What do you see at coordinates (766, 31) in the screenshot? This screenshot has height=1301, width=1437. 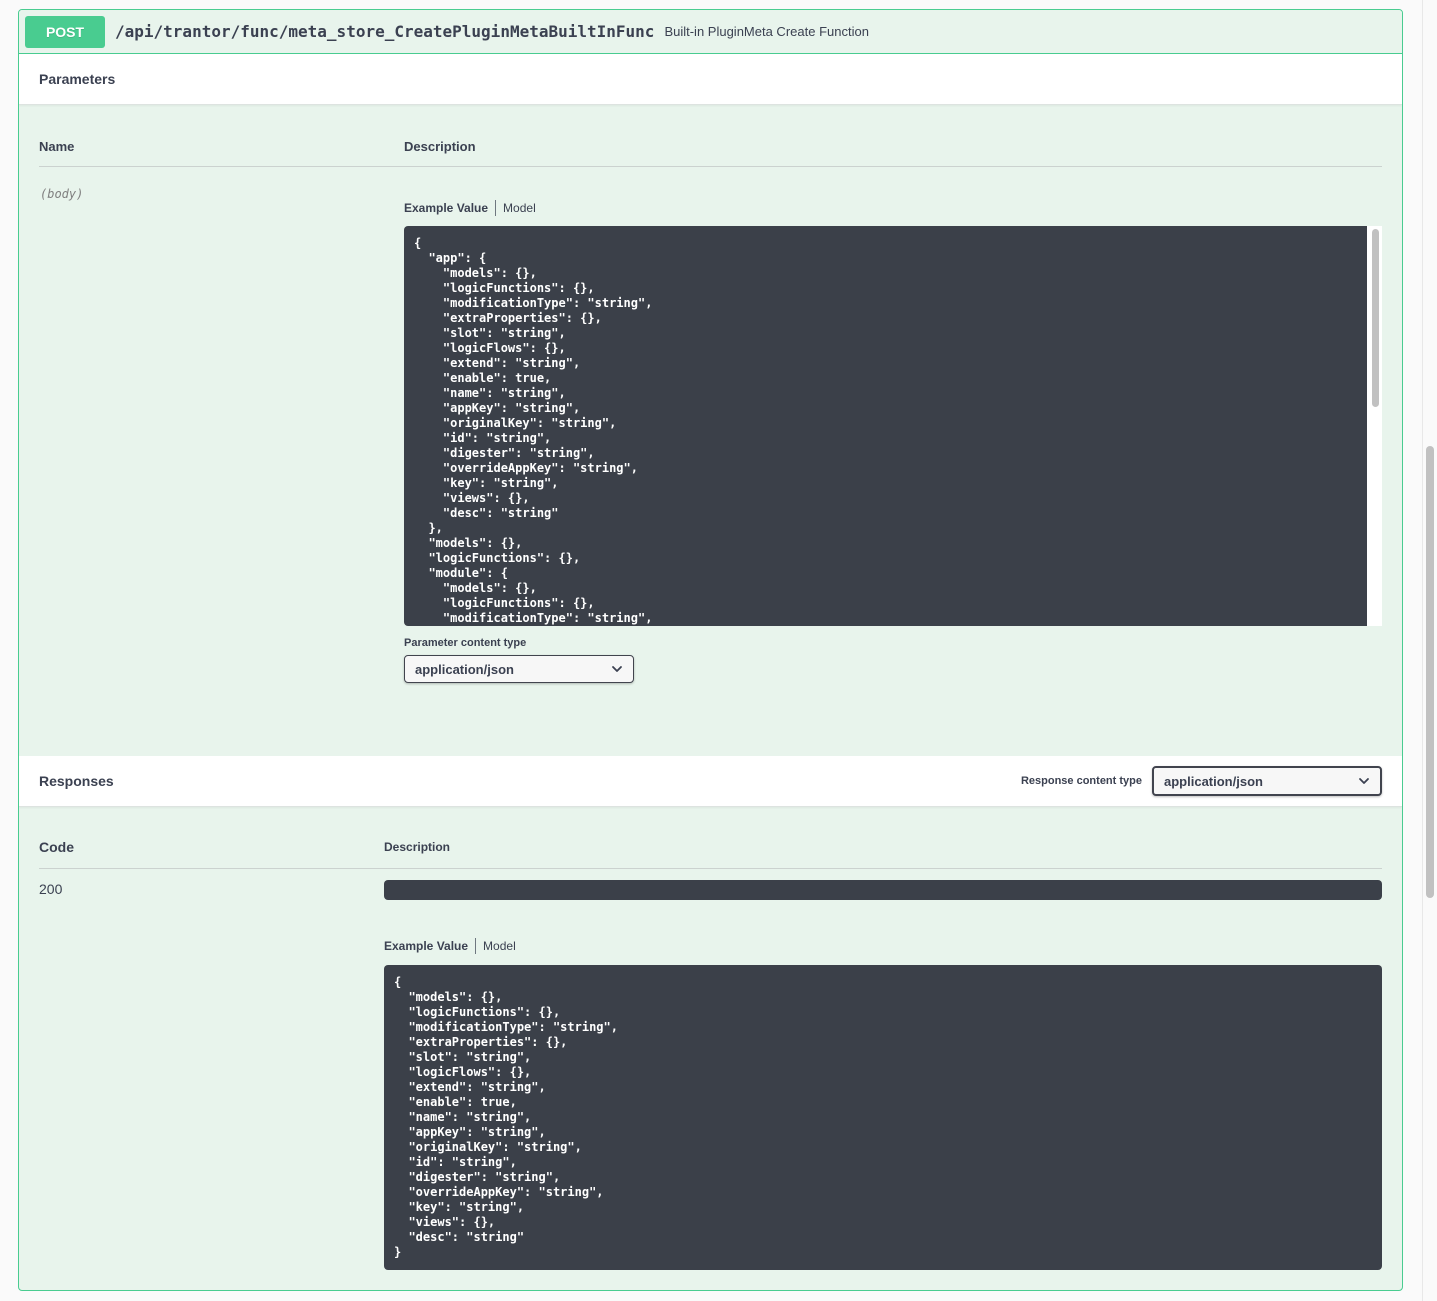 I see `endpoint-summary: Built-in PluginMeta Create Function` at bounding box center [766, 31].